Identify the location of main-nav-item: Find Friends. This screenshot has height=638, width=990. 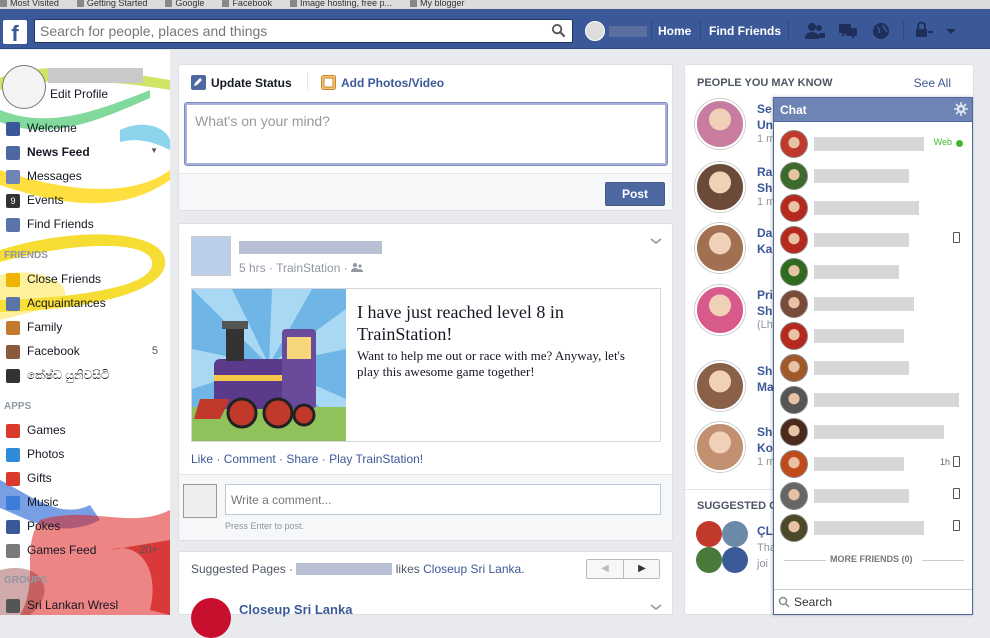
(86, 225).